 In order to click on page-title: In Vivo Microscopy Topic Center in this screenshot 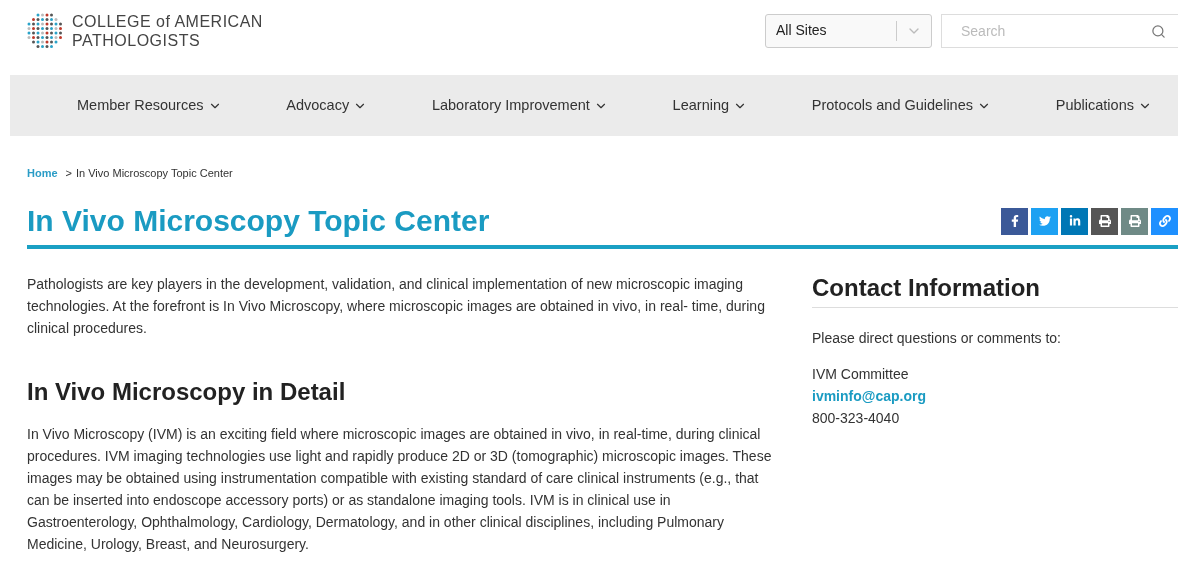, I will do `click(258, 220)`.